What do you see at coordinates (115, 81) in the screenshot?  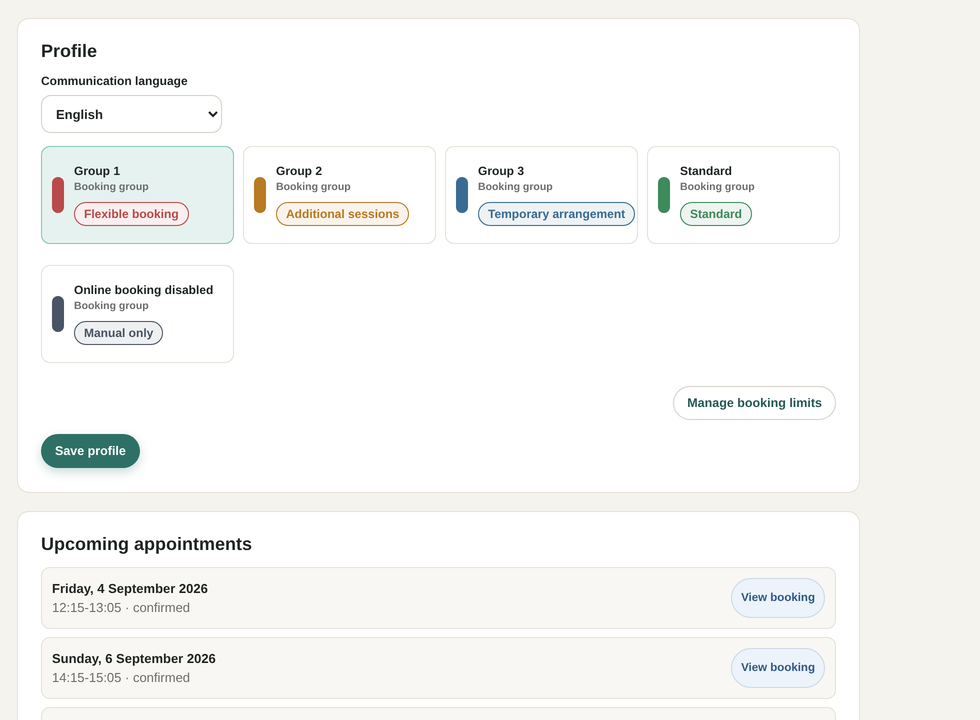 I see `field-label: Communication language` at bounding box center [115, 81].